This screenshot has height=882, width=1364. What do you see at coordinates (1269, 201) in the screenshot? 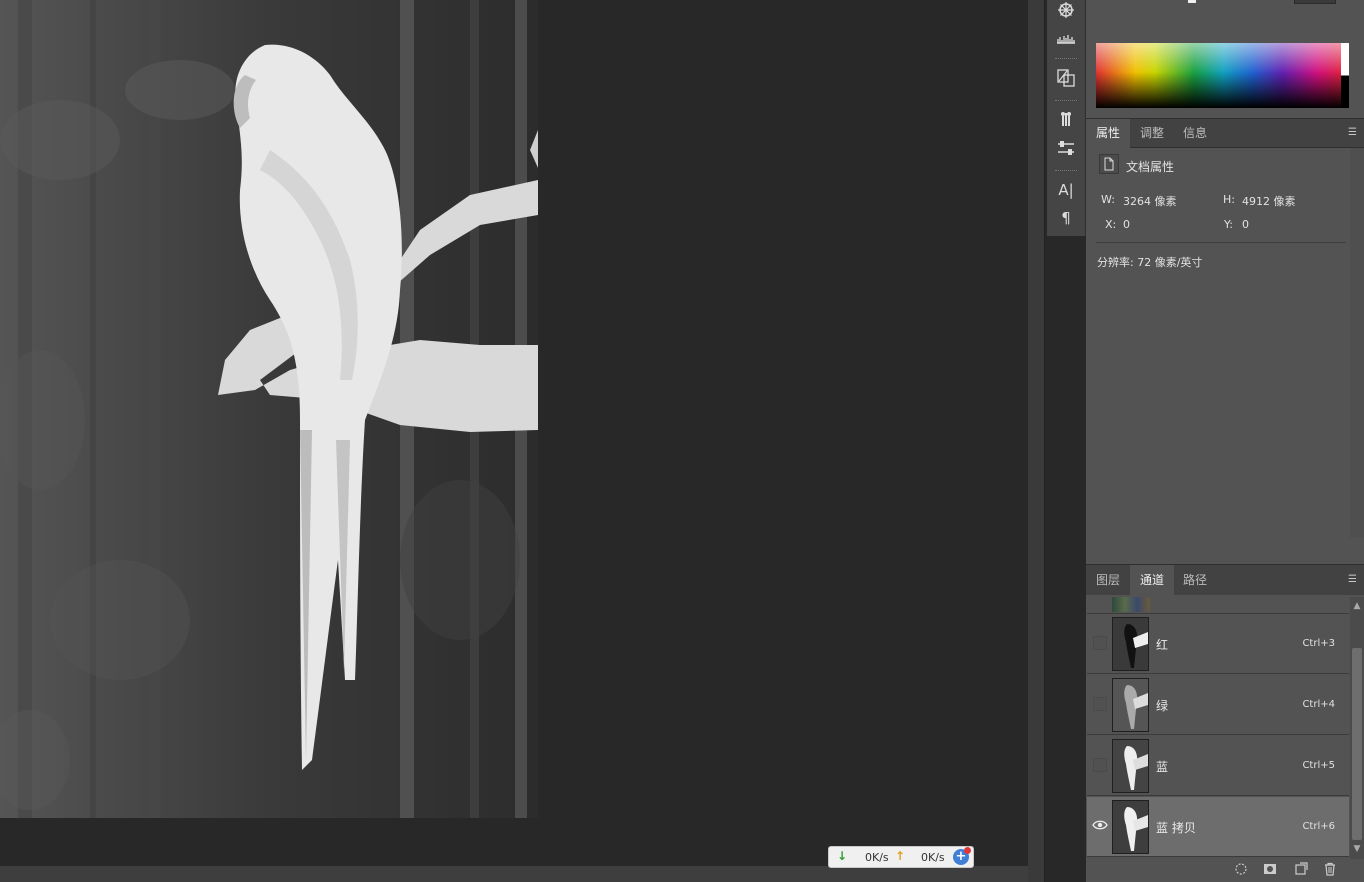
I see `height-value: 4912 像素` at bounding box center [1269, 201].